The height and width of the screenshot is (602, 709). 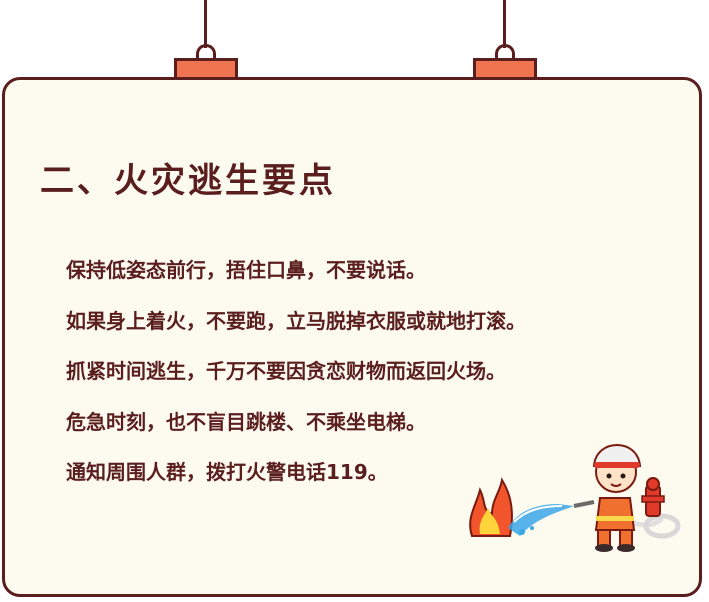 What do you see at coordinates (206, 51) in the screenshot?
I see `left-hanger-loop` at bounding box center [206, 51].